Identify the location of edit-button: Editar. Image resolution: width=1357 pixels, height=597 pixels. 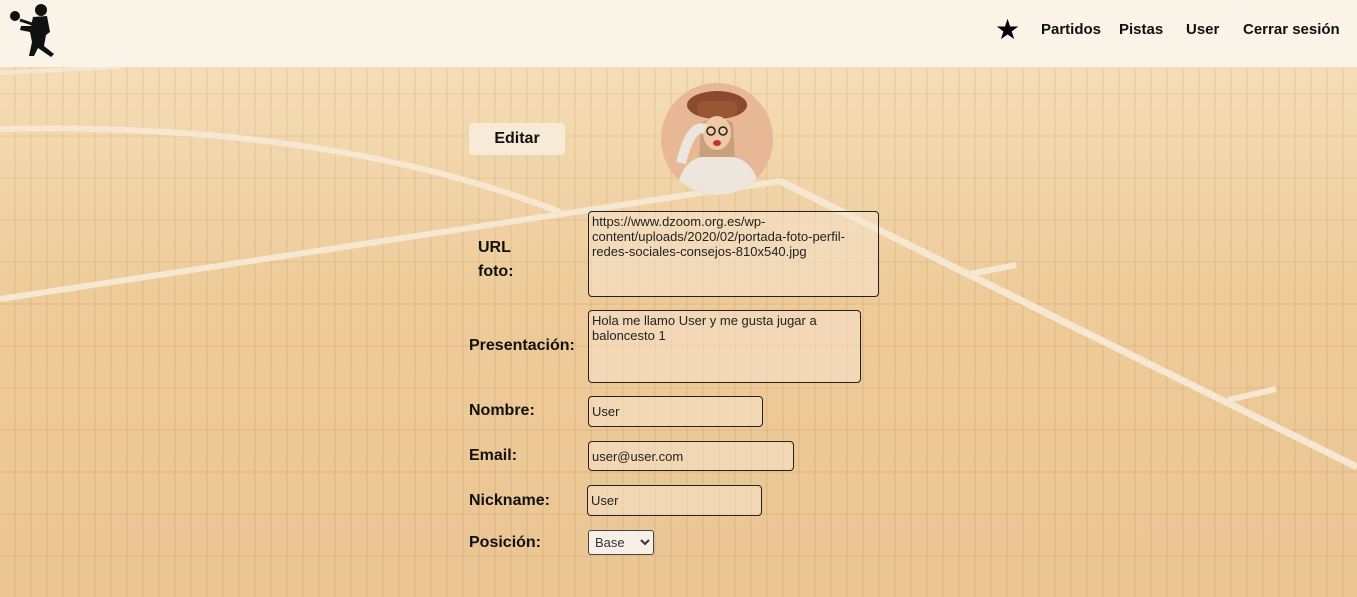
(517, 139).